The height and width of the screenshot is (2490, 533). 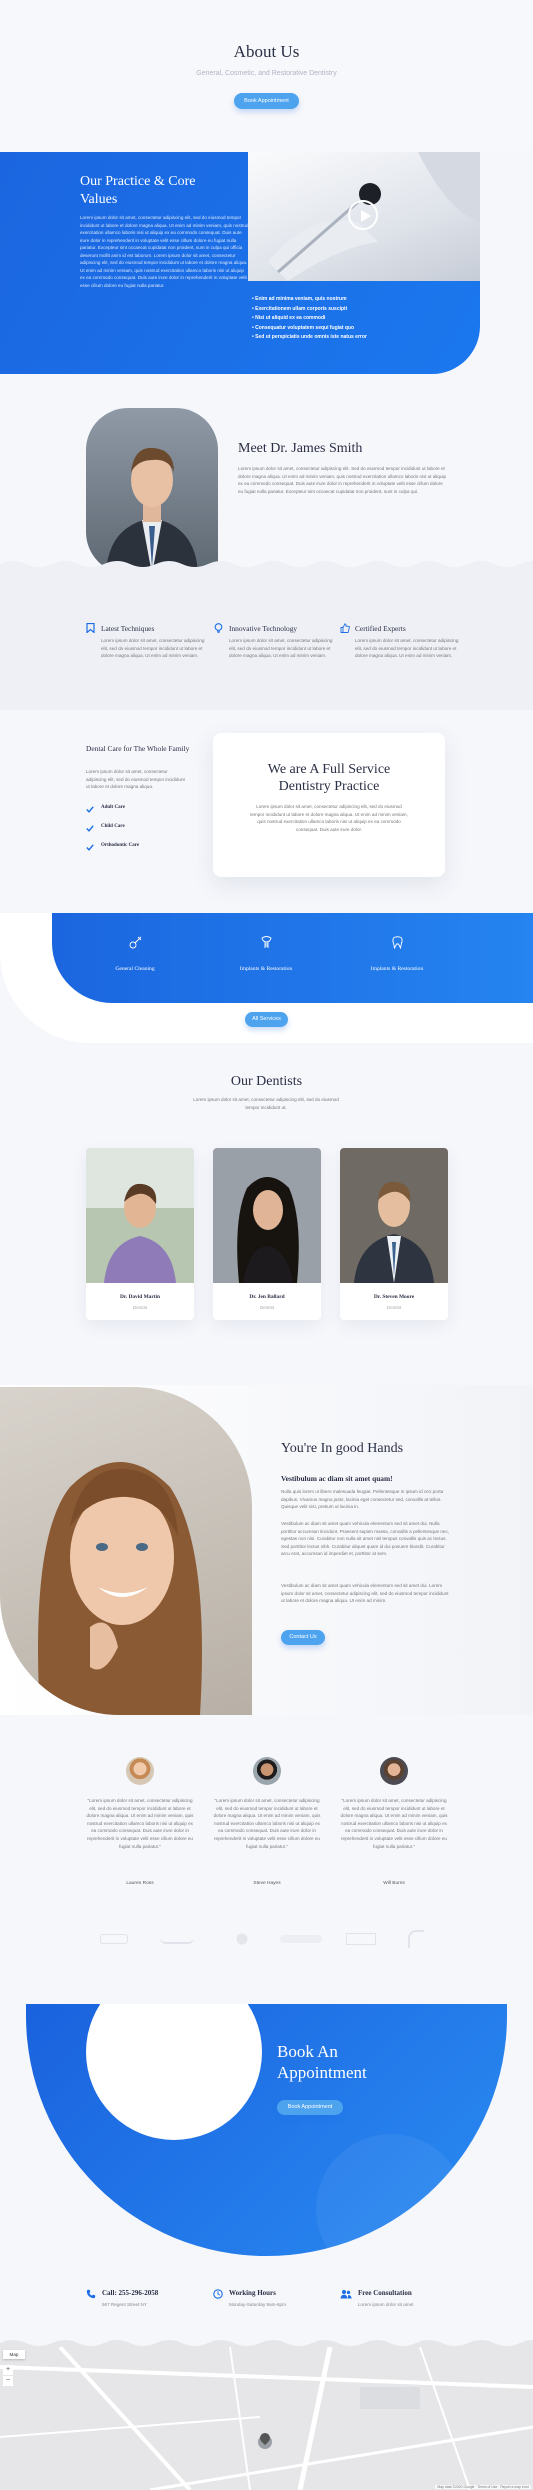 I want to click on contact-title: Free Consultation, so click(x=385, y=2293).